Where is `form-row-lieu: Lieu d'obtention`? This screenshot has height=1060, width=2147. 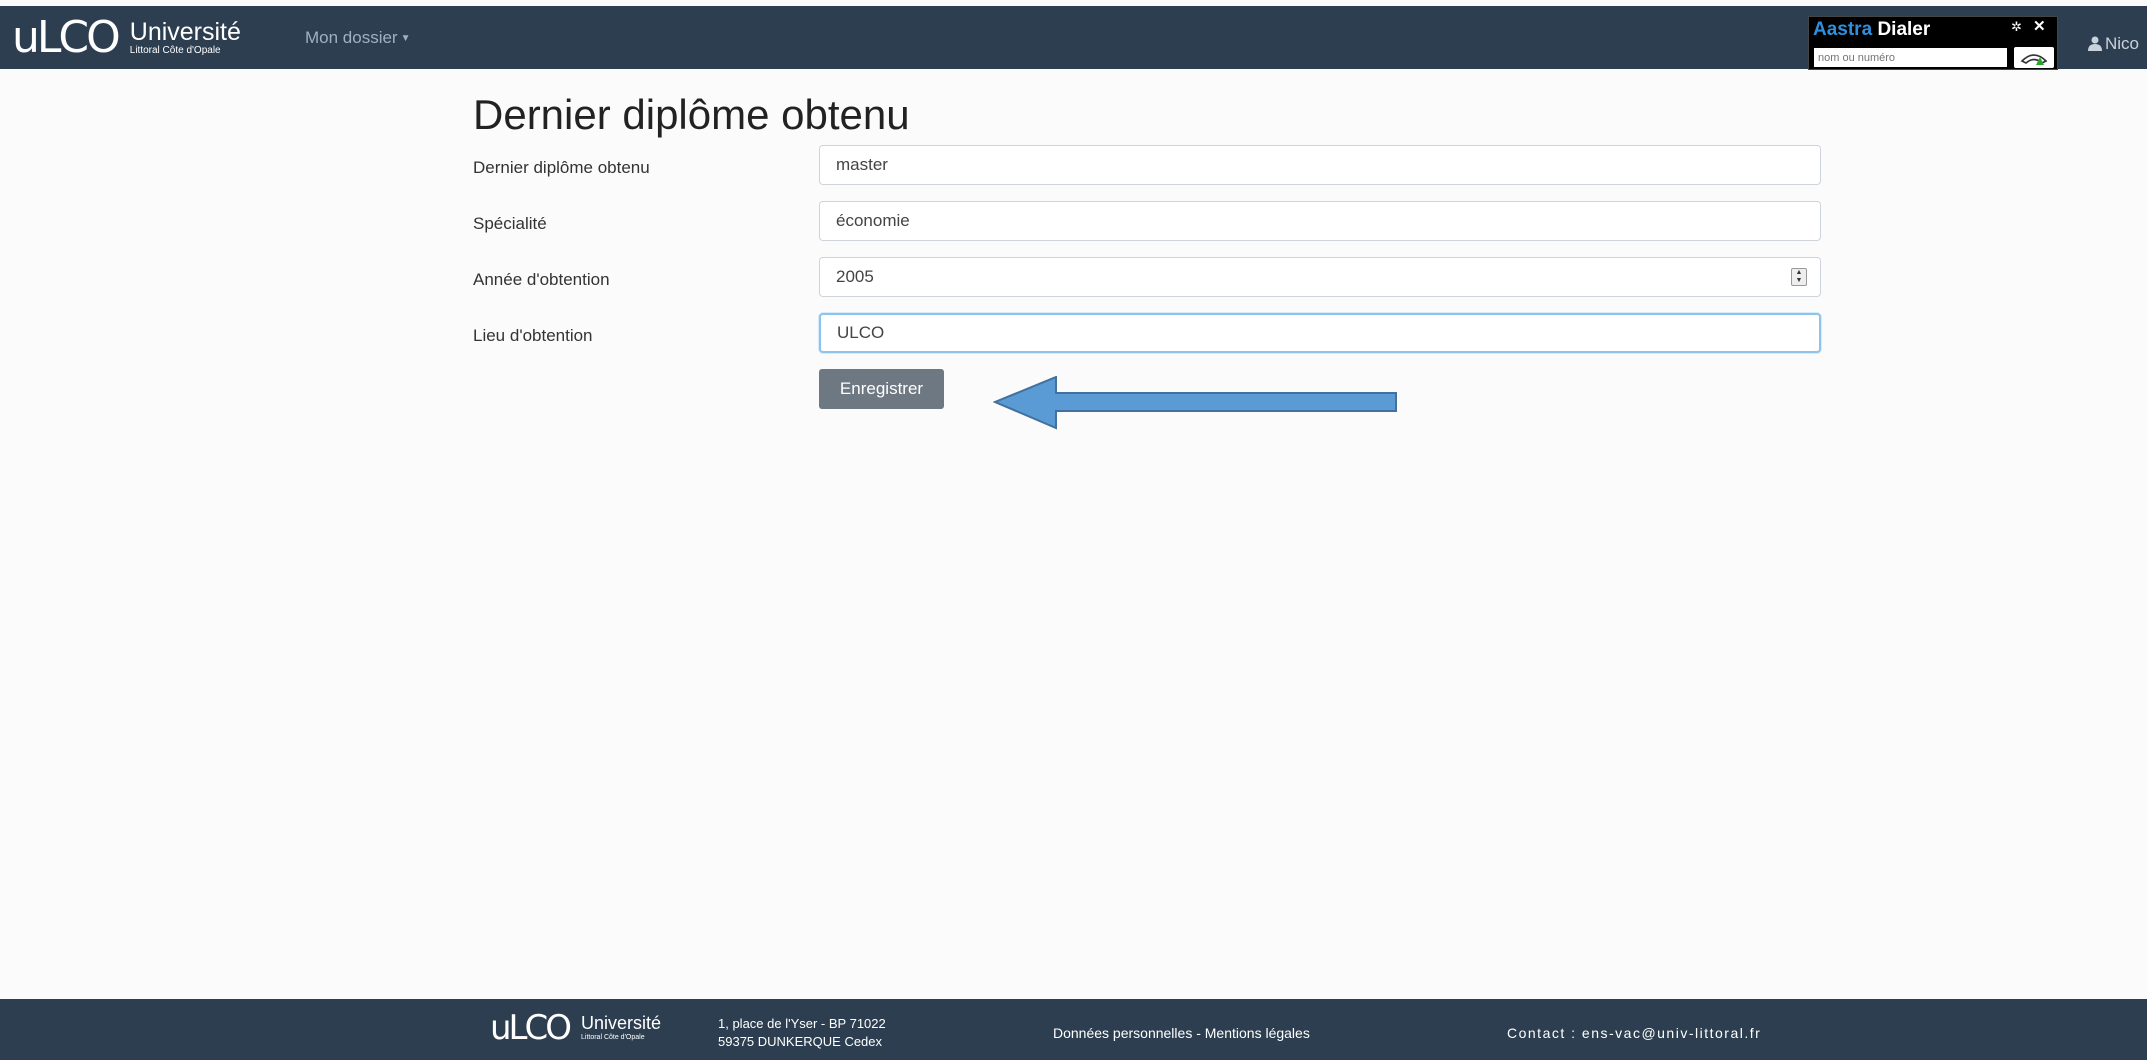 form-row-lieu: Lieu d'obtention is located at coordinates (1147, 341).